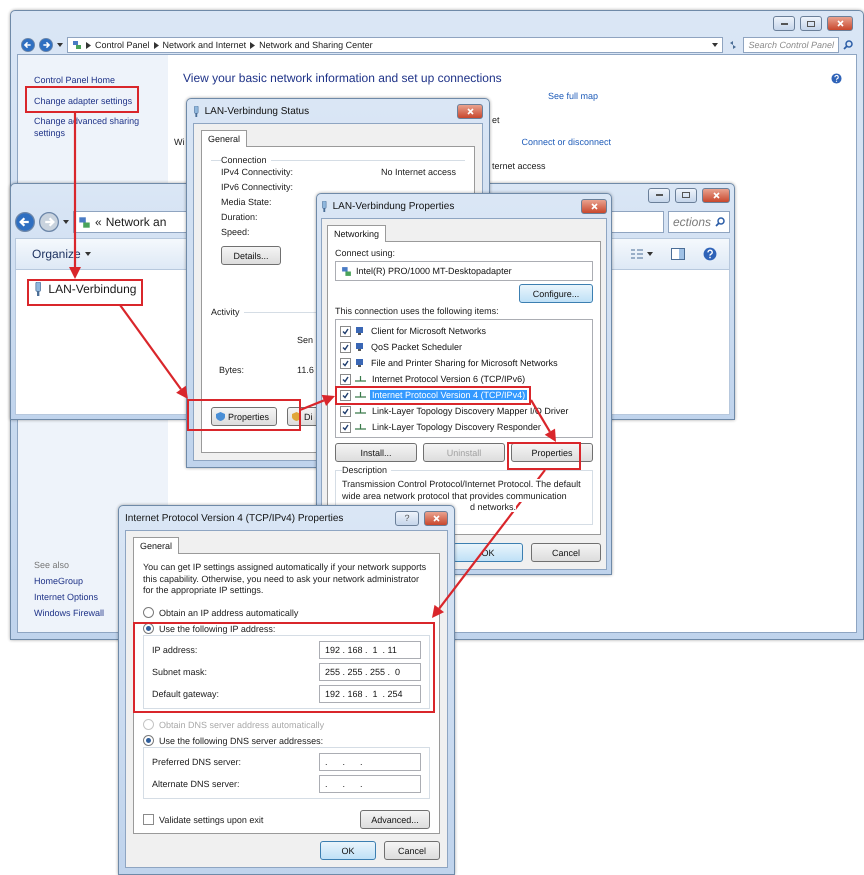  I want to click on field-label: Speed:, so click(235, 232).